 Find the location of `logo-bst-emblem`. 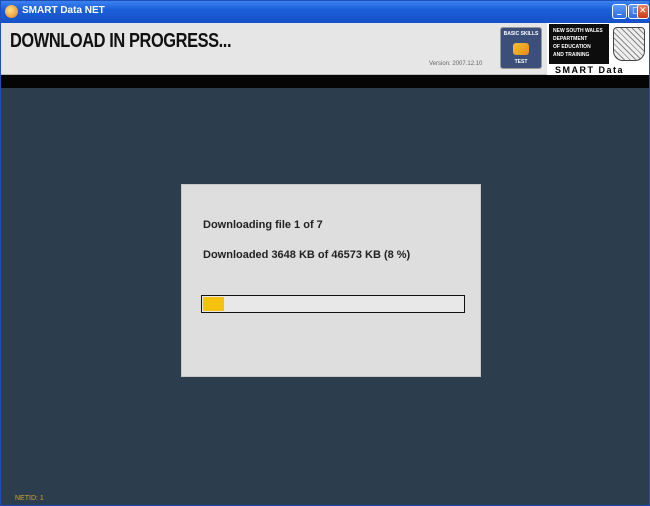

logo-bst-emblem is located at coordinates (521, 49).